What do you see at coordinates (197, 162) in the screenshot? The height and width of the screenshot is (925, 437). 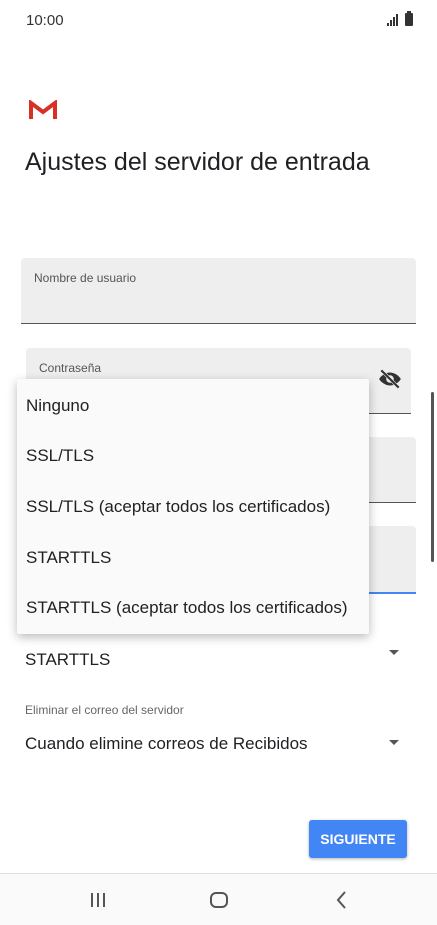 I see `page-title: Ajustes del servidor de entrada` at bounding box center [197, 162].